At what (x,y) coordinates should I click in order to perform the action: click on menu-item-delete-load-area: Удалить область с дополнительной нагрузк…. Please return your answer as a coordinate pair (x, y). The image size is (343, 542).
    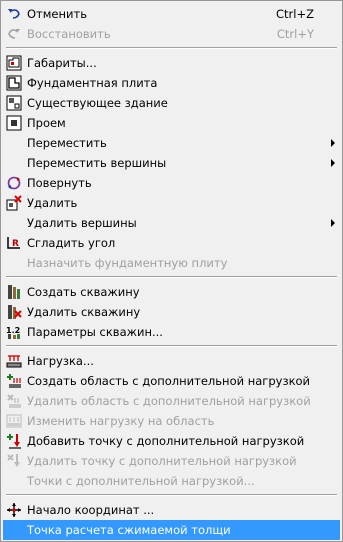
    Looking at the image, I should click on (171, 401).